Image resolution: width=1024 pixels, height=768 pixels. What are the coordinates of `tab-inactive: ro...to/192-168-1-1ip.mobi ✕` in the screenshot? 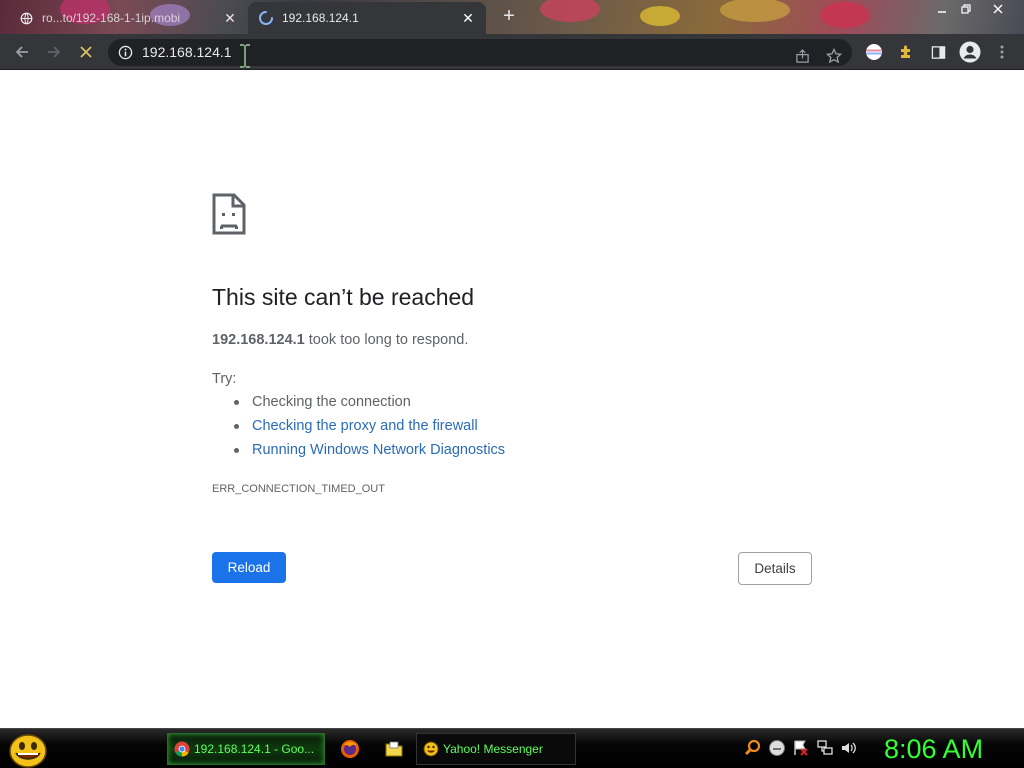 It's located at (128, 18).